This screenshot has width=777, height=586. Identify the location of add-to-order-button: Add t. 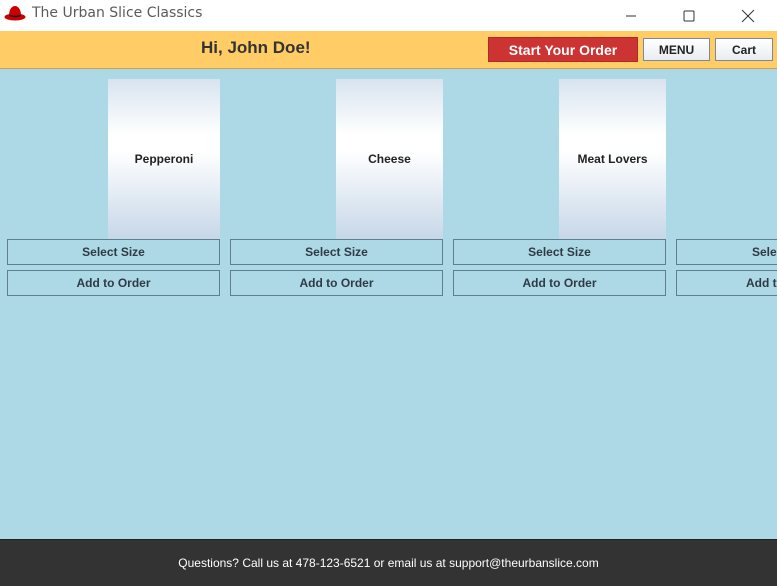
(726, 283).